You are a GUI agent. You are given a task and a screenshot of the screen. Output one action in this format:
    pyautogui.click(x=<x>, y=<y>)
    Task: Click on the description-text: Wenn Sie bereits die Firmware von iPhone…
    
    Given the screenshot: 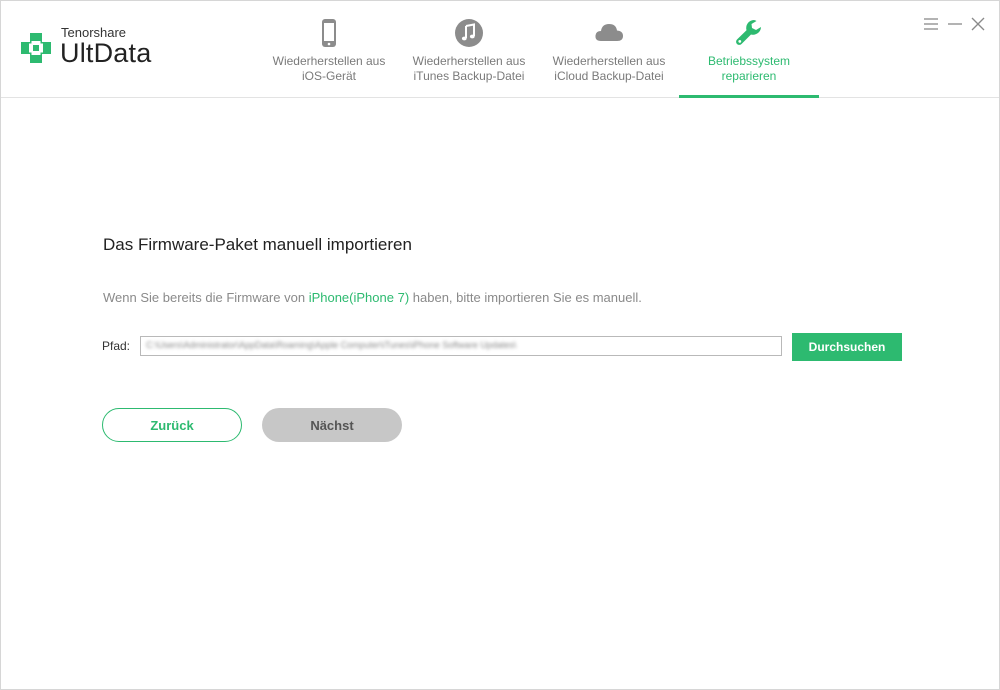 What is the action you would take?
    pyautogui.click(x=372, y=297)
    